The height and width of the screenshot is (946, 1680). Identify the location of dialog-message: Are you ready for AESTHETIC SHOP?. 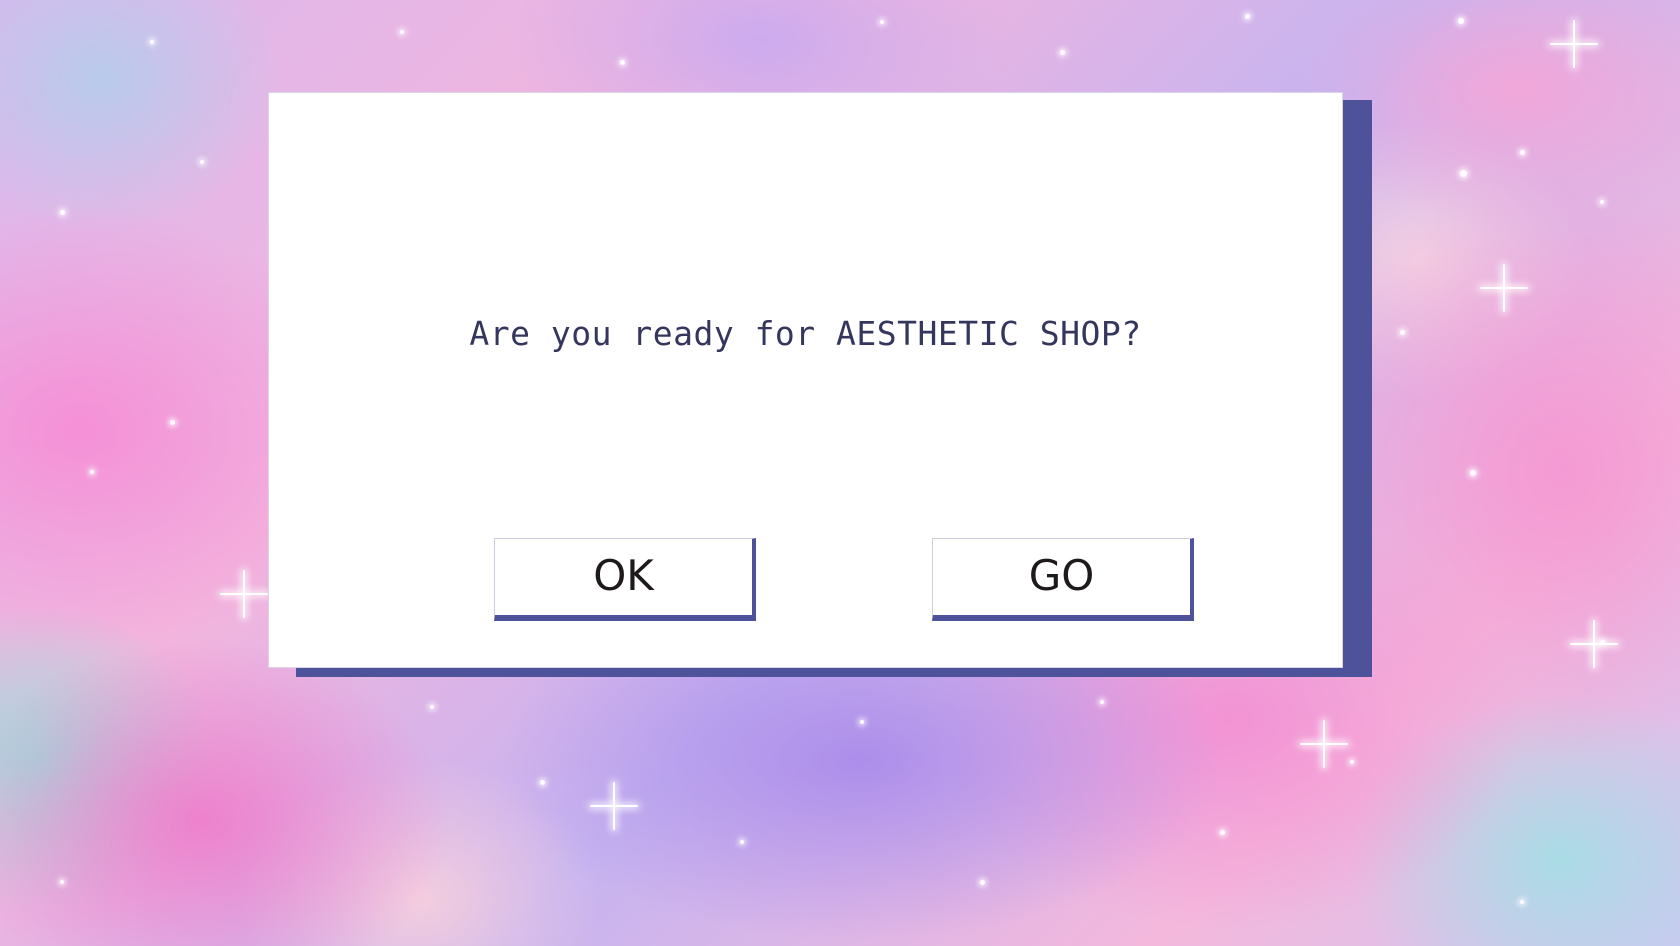
(805, 333).